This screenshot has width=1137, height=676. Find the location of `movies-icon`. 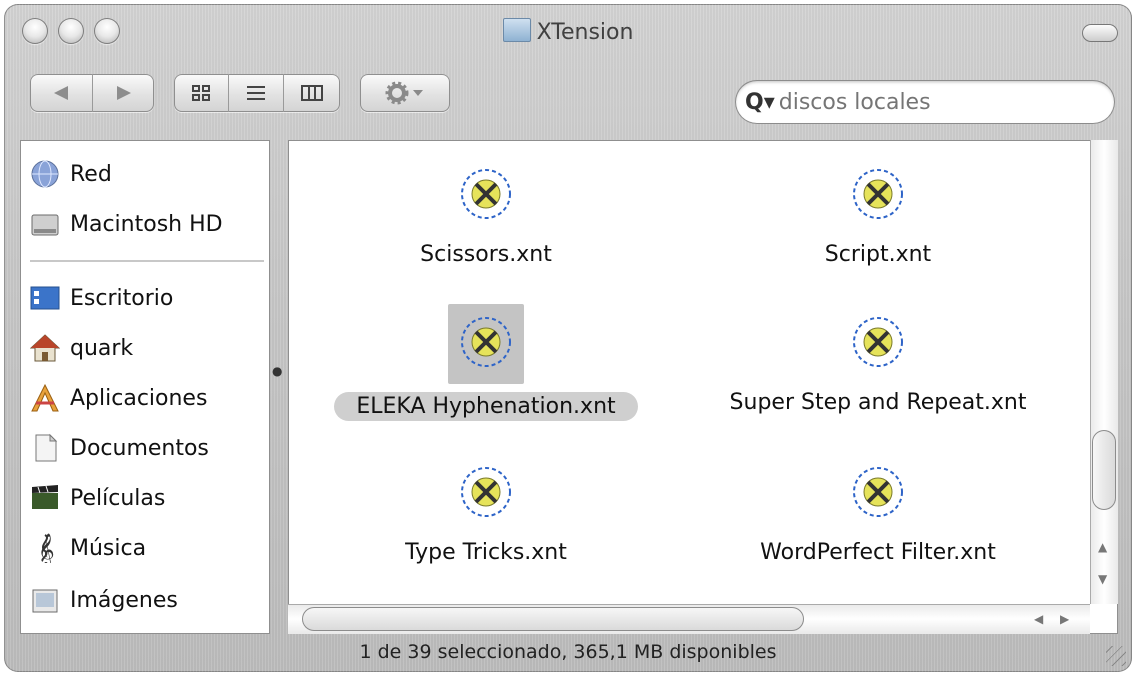

movies-icon is located at coordinates (45, 497).